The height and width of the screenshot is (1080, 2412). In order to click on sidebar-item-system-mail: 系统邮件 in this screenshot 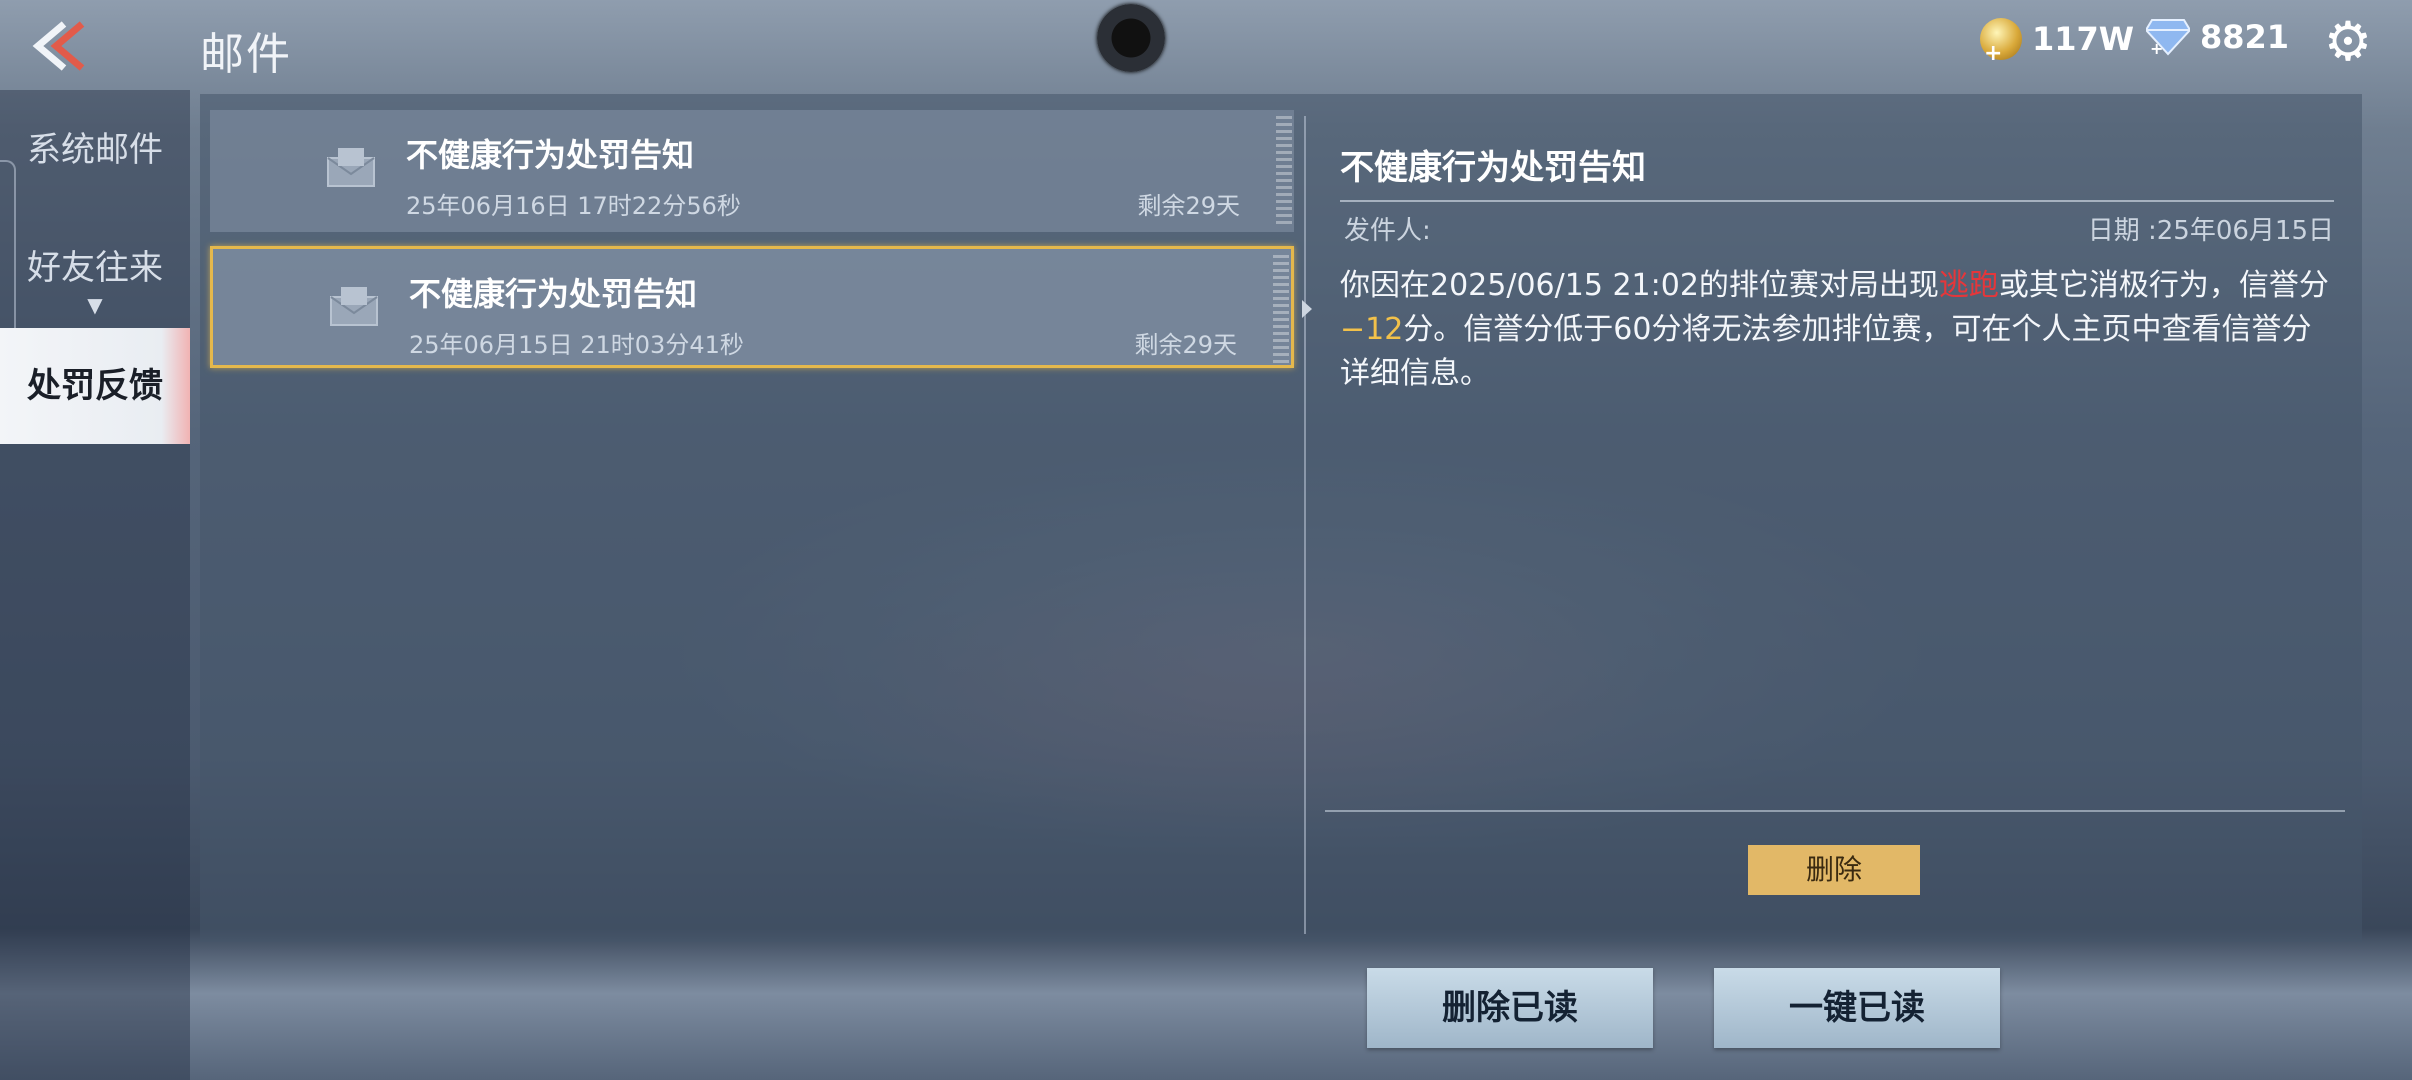, I will do `click(95, 146)`.